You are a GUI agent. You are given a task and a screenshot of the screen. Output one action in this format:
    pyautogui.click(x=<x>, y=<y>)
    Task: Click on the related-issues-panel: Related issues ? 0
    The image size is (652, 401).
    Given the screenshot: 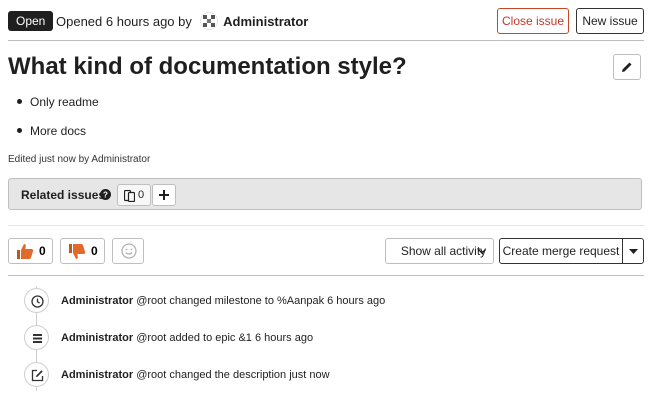 What is the action you would take?
    pyautogui.click(x=325, y=194)
    